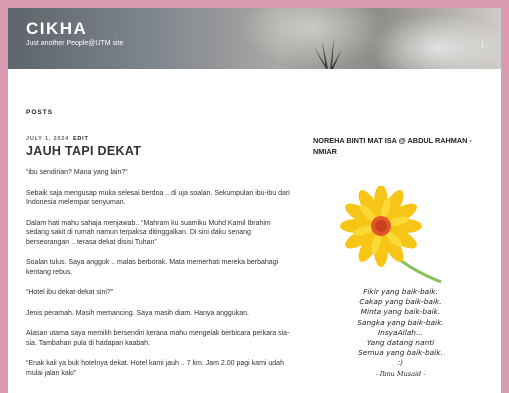 This screenshot has height=393, width=509. I want to click on section-heading: POSTS, so click(40, 112).